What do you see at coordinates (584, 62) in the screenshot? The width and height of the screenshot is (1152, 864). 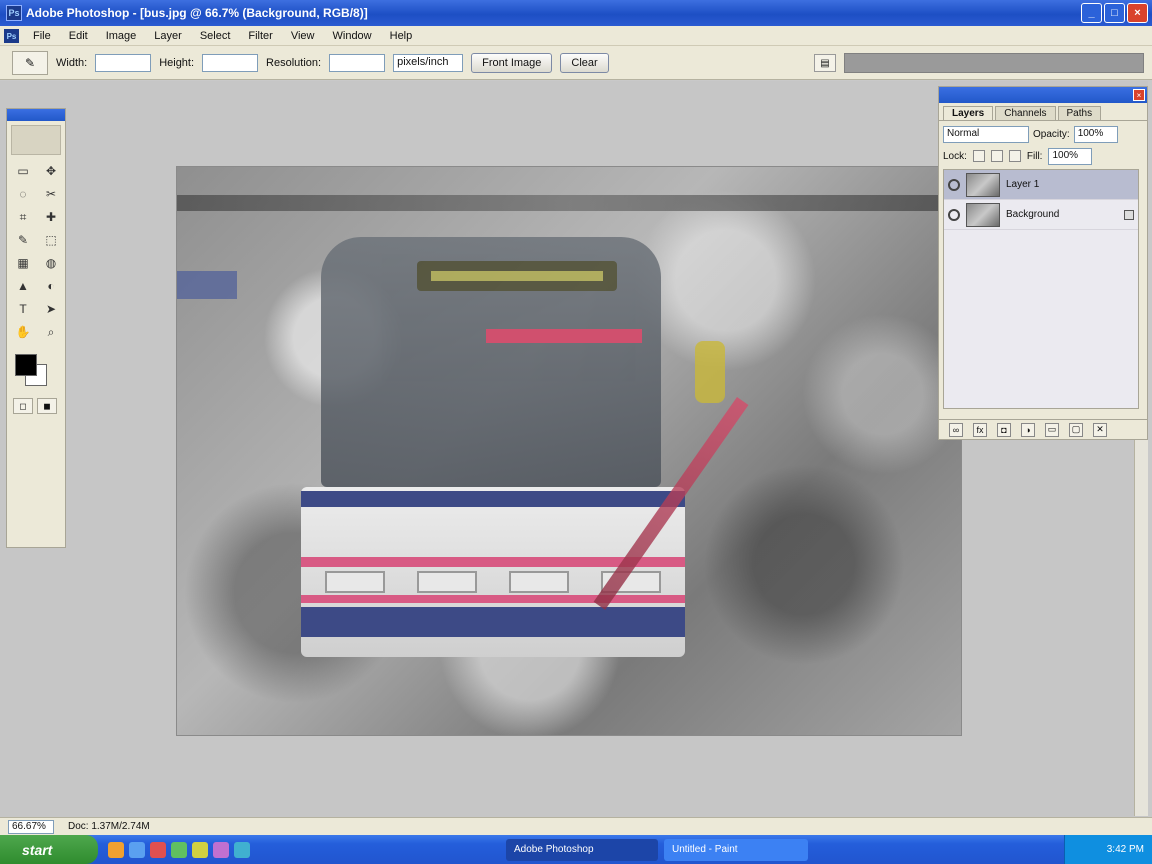 I see `clear-button: Clear` at bounding box center [584, 62].